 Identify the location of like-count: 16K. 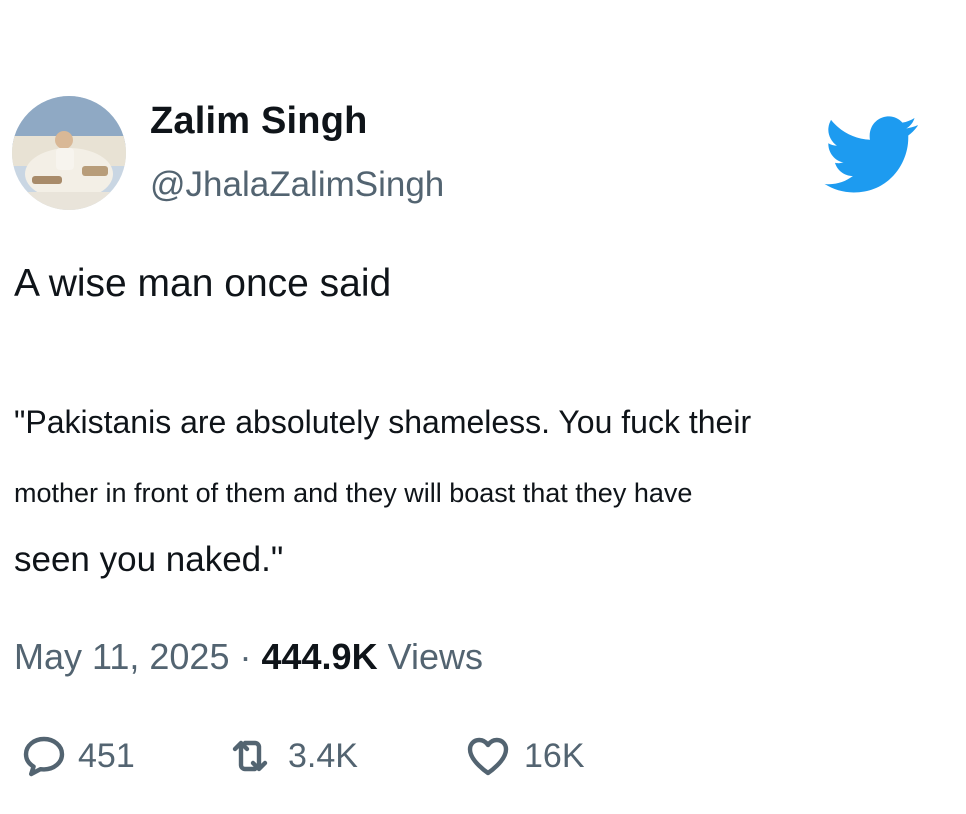
(554, 755).